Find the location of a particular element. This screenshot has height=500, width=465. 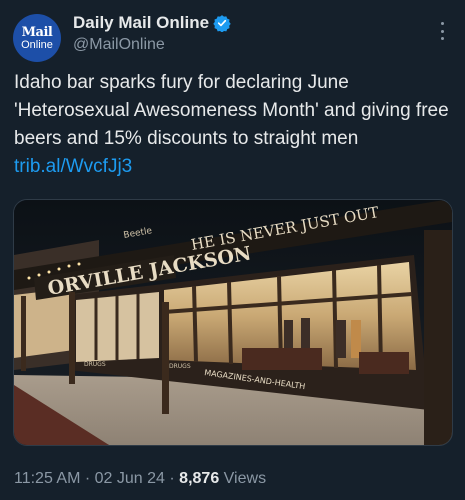

author-name-row: Daily Mail Online is located at coordinates (152, 23).